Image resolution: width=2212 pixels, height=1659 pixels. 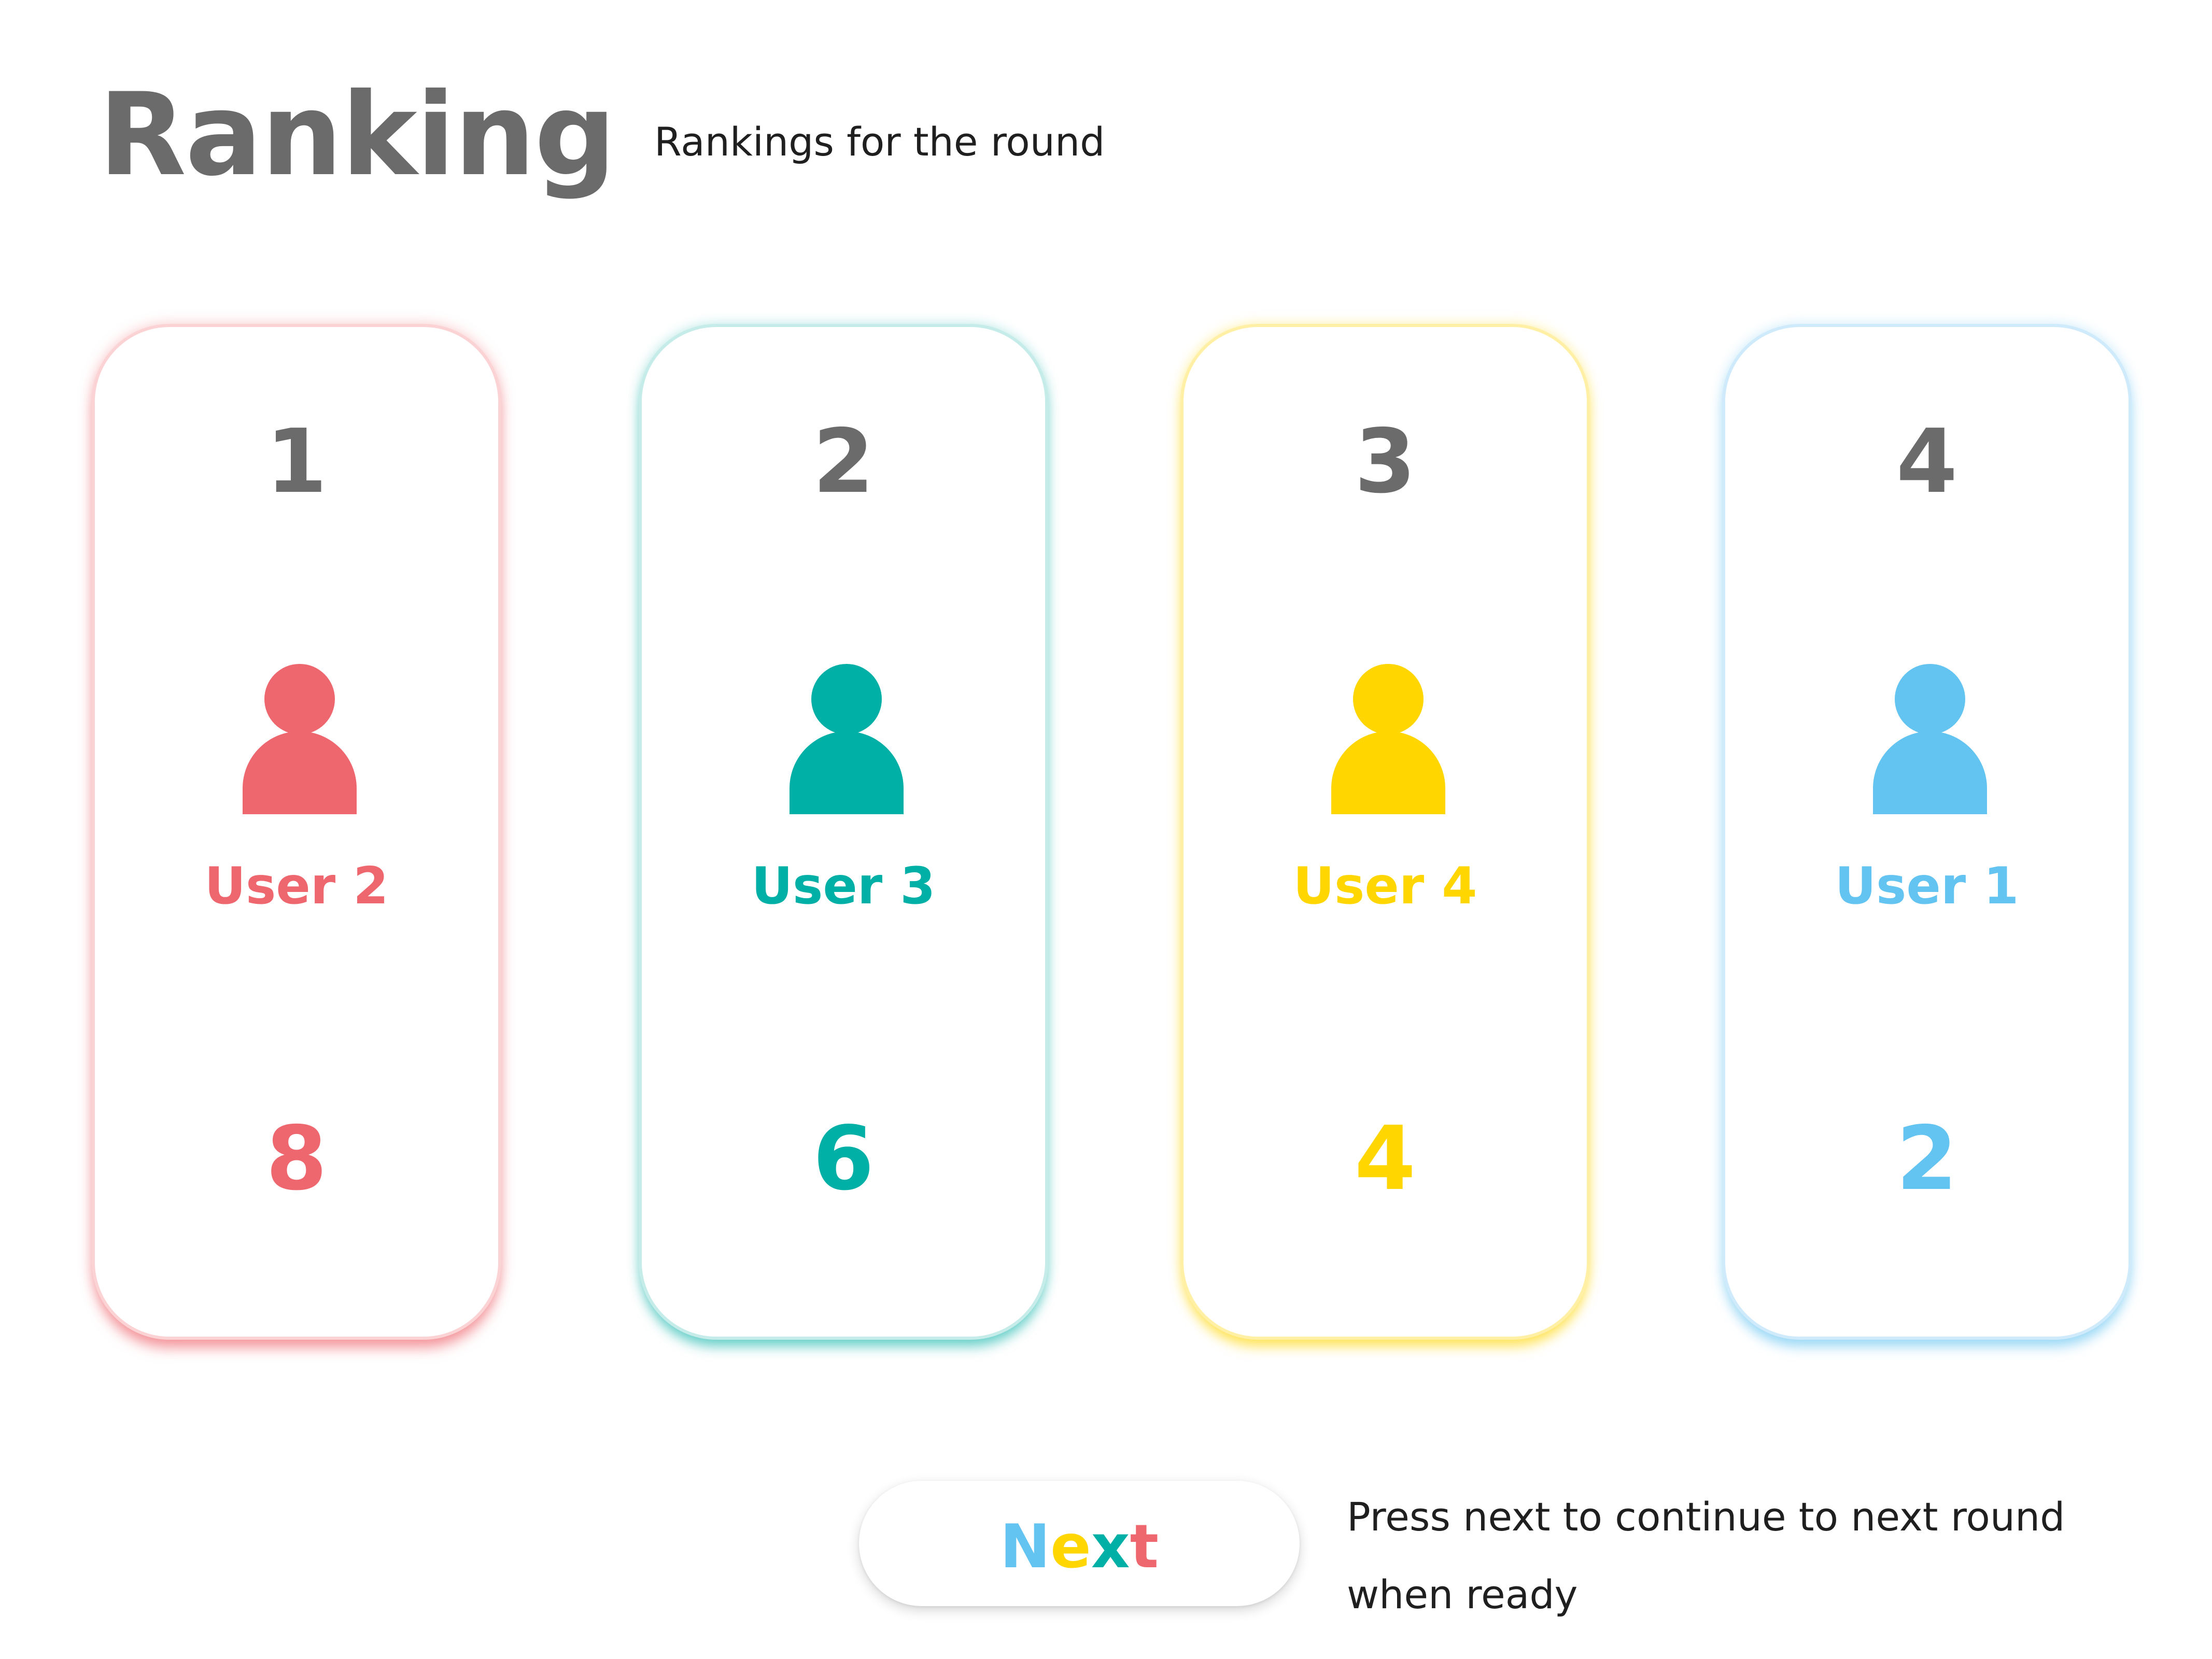 I want to click on user-score: 8, so click(x=296, y=1159).